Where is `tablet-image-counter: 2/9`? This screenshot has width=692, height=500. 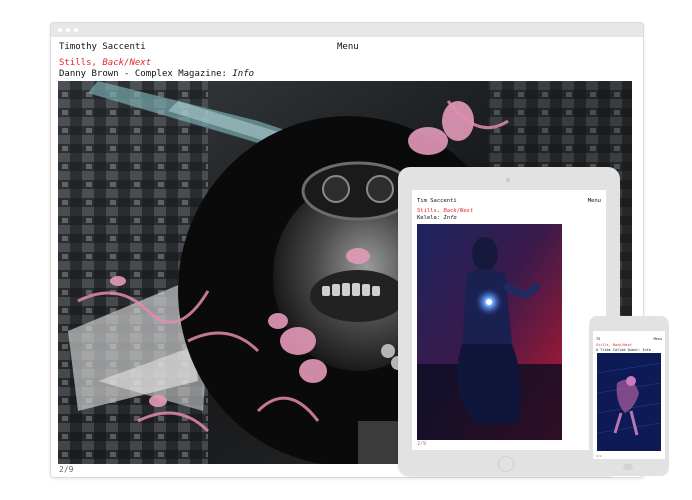 tablet-image-counter: 2/9 is located at coordinates (422, 444).